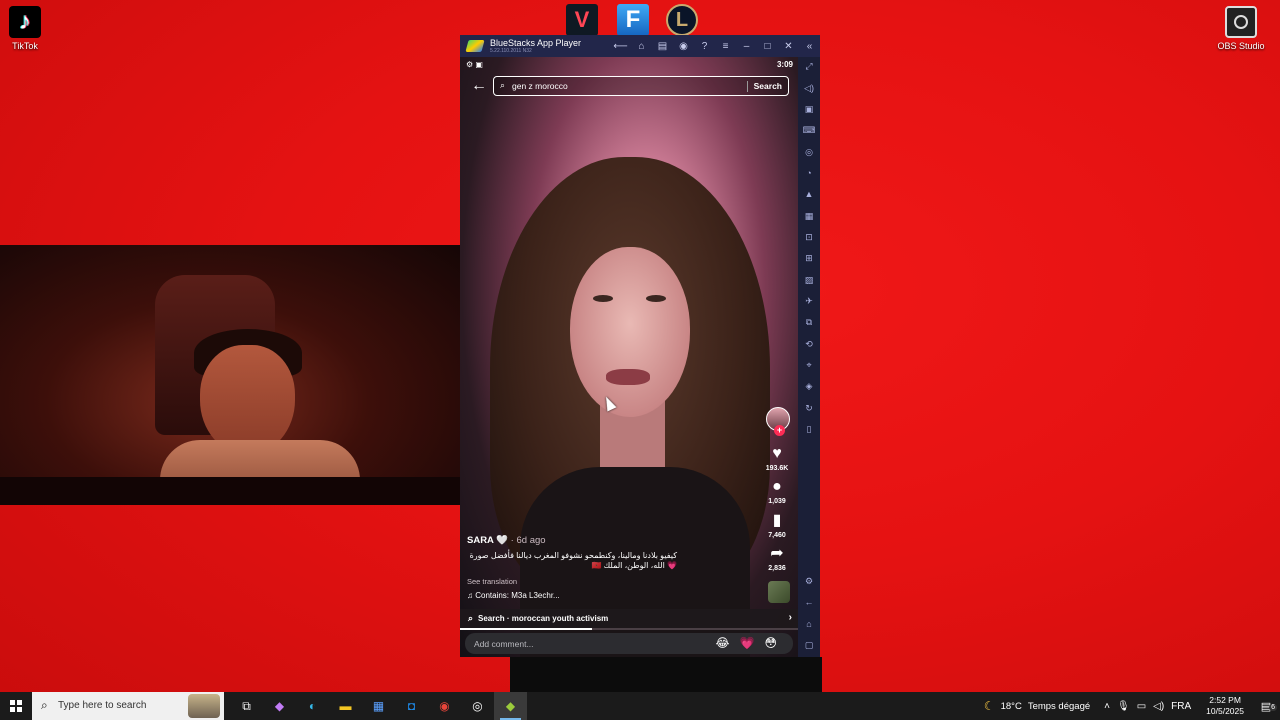 The image size is (1280, 720). Describe the element at coordinates (777, 525) in the screenshot. I see `save-button: ▮ 7,460` at that location.